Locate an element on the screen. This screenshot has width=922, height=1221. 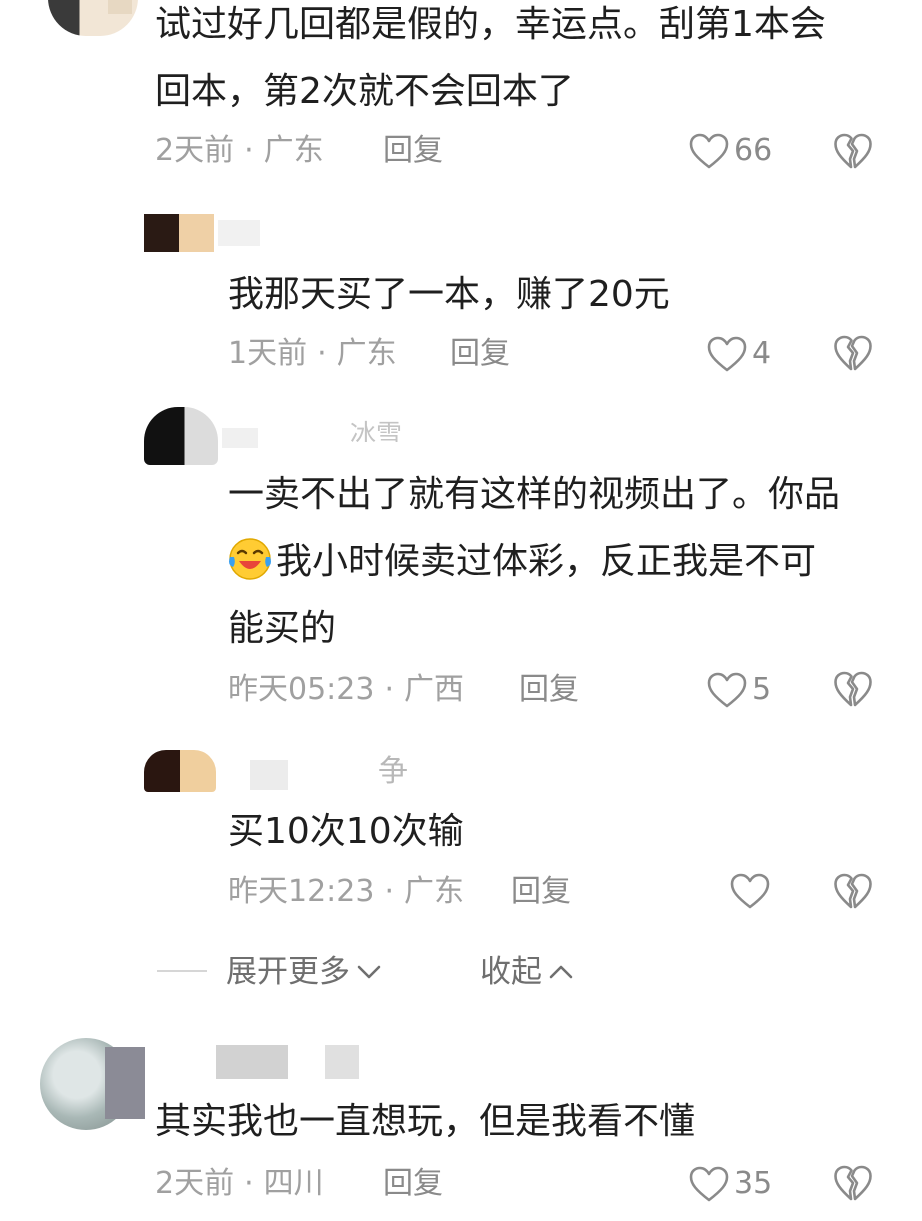
comment-text: 回本，第2次就不会回本了 is located at coordinates (364, 91).